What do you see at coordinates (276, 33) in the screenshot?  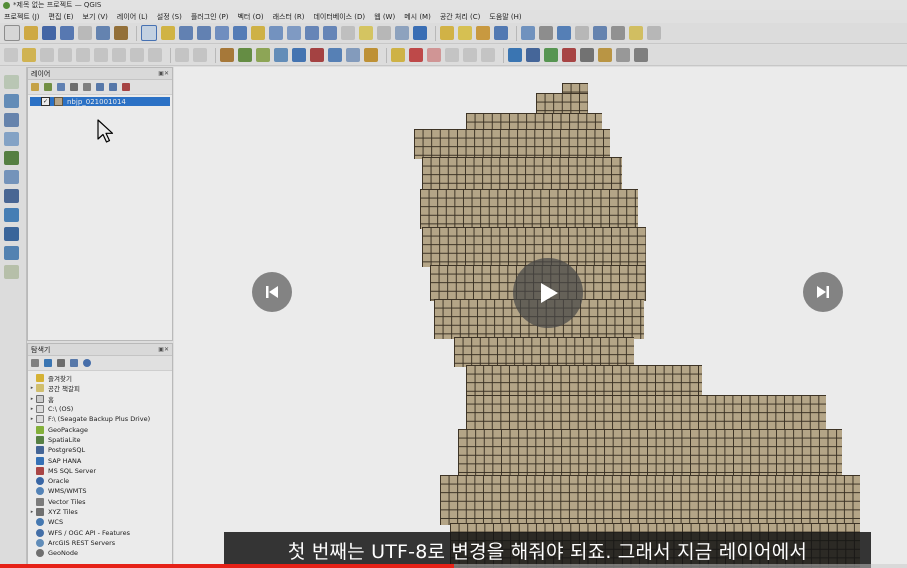 I see `zoom-to-layer-icon` at bounding box center [276, 33].